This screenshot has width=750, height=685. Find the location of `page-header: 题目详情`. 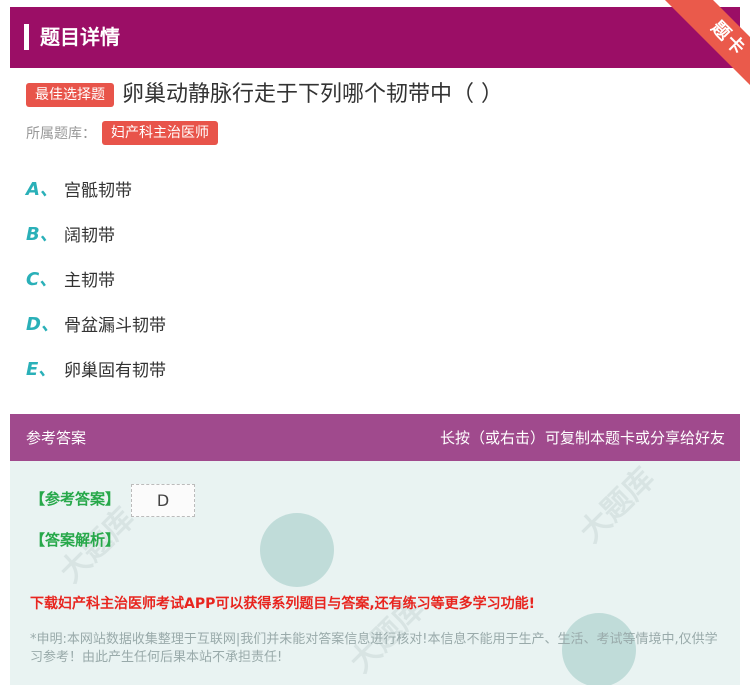

page-header: 题目详情 is located at coordinates (375, 37).